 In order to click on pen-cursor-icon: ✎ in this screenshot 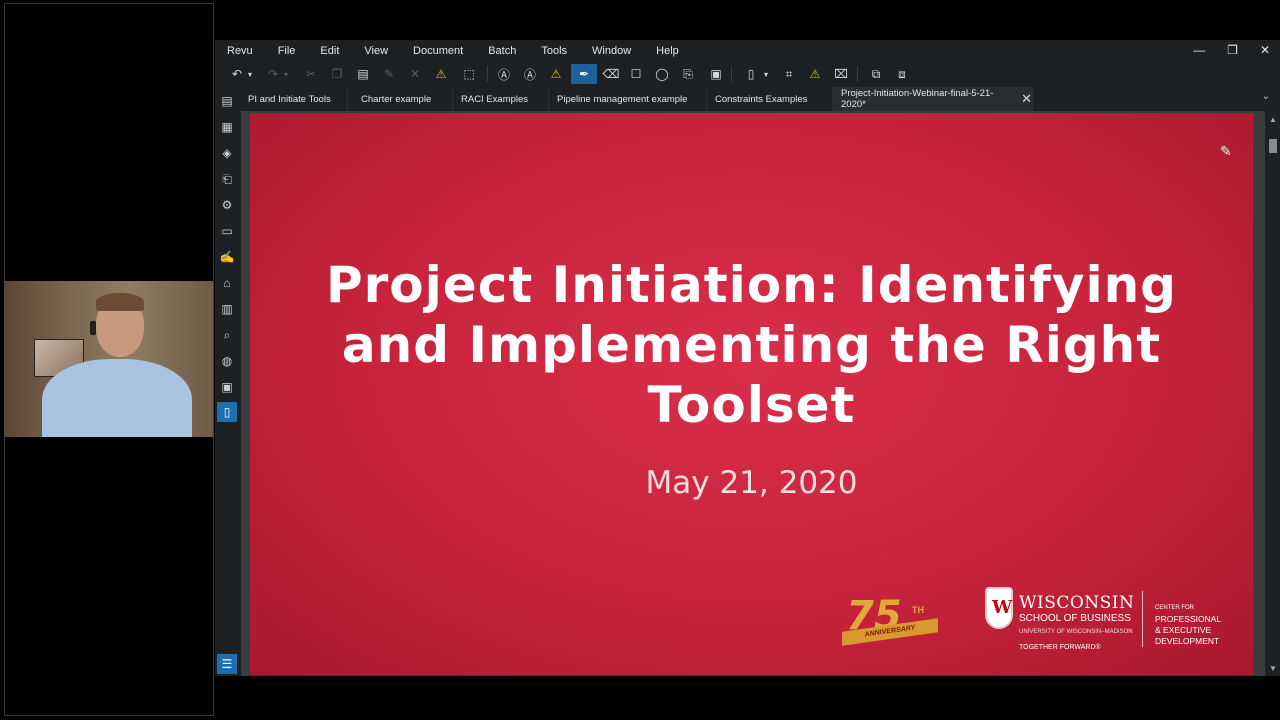, I will do `click(1226, 151)`.